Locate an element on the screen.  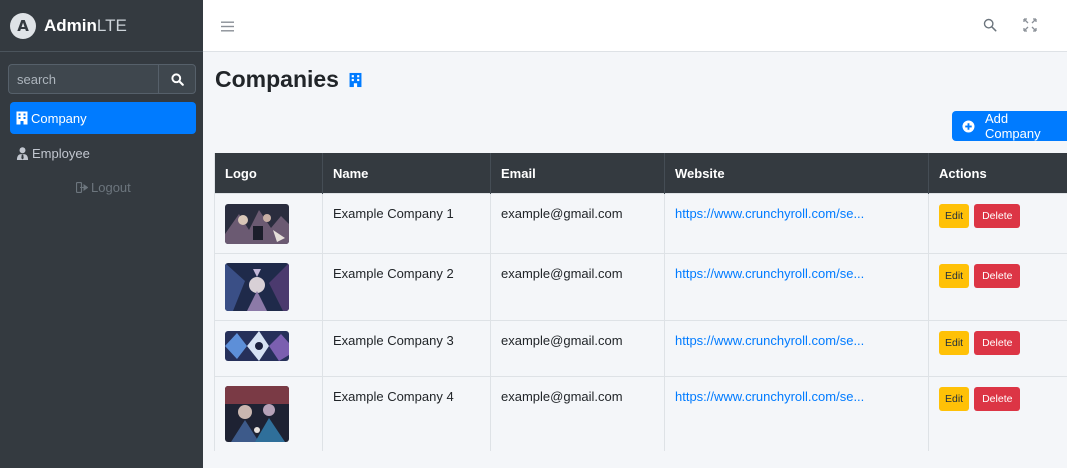
company-name-cell: Example Company 3 is located at coordinates (406, 348).